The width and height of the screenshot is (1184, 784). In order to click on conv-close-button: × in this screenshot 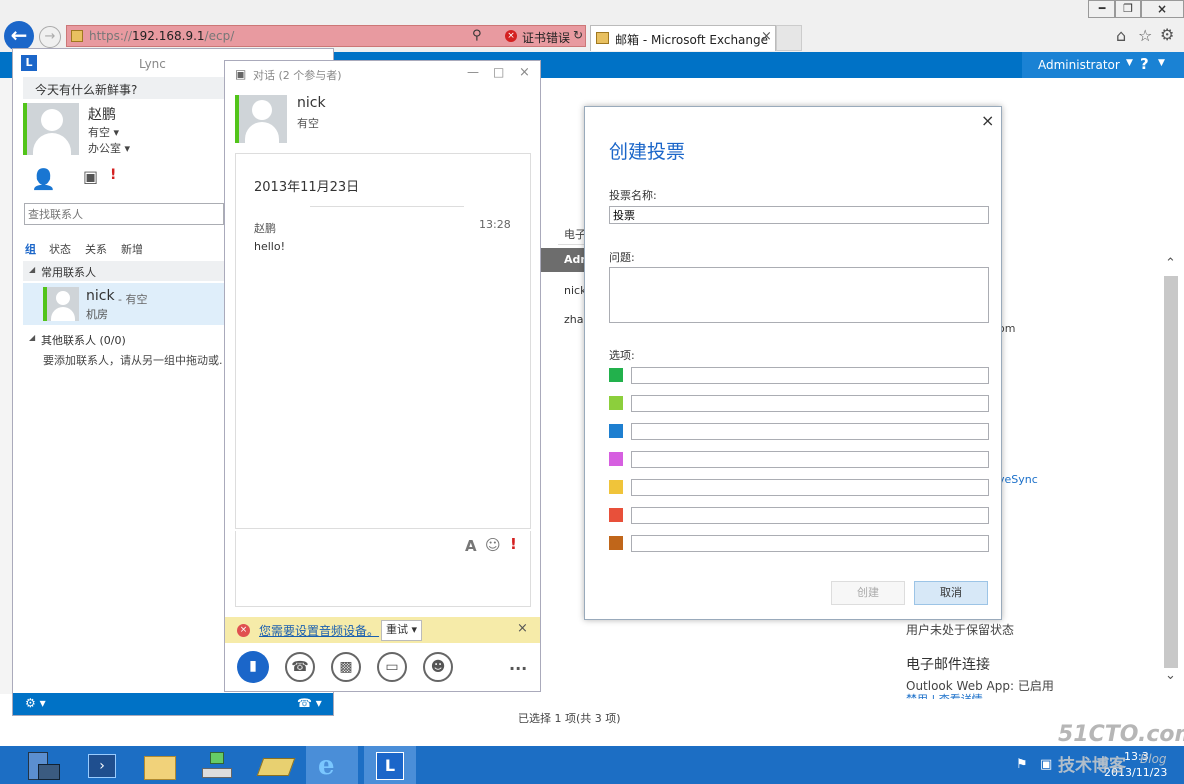, I will do `click(524, 72)`.